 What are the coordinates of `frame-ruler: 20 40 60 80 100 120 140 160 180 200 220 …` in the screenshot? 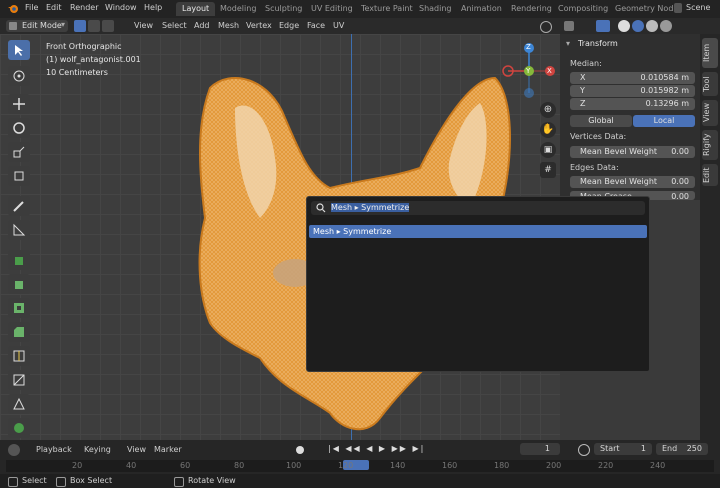 It's located at (360, 466).